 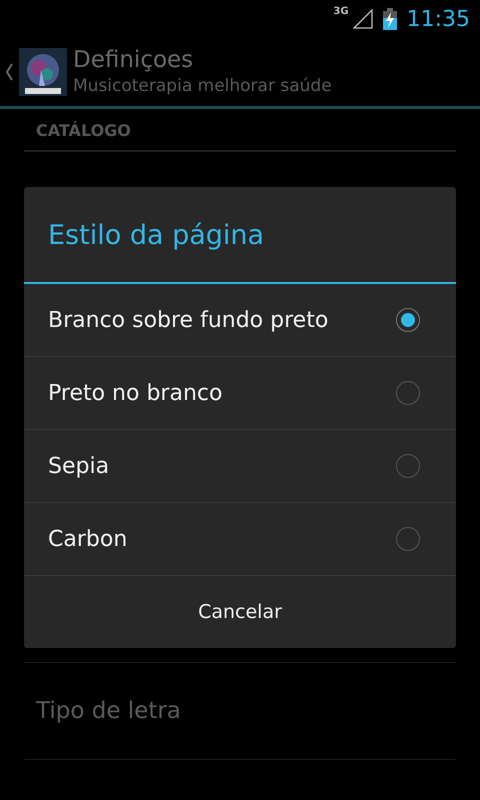 I want to click on network-type: 3G, so click(x=341, y=11).